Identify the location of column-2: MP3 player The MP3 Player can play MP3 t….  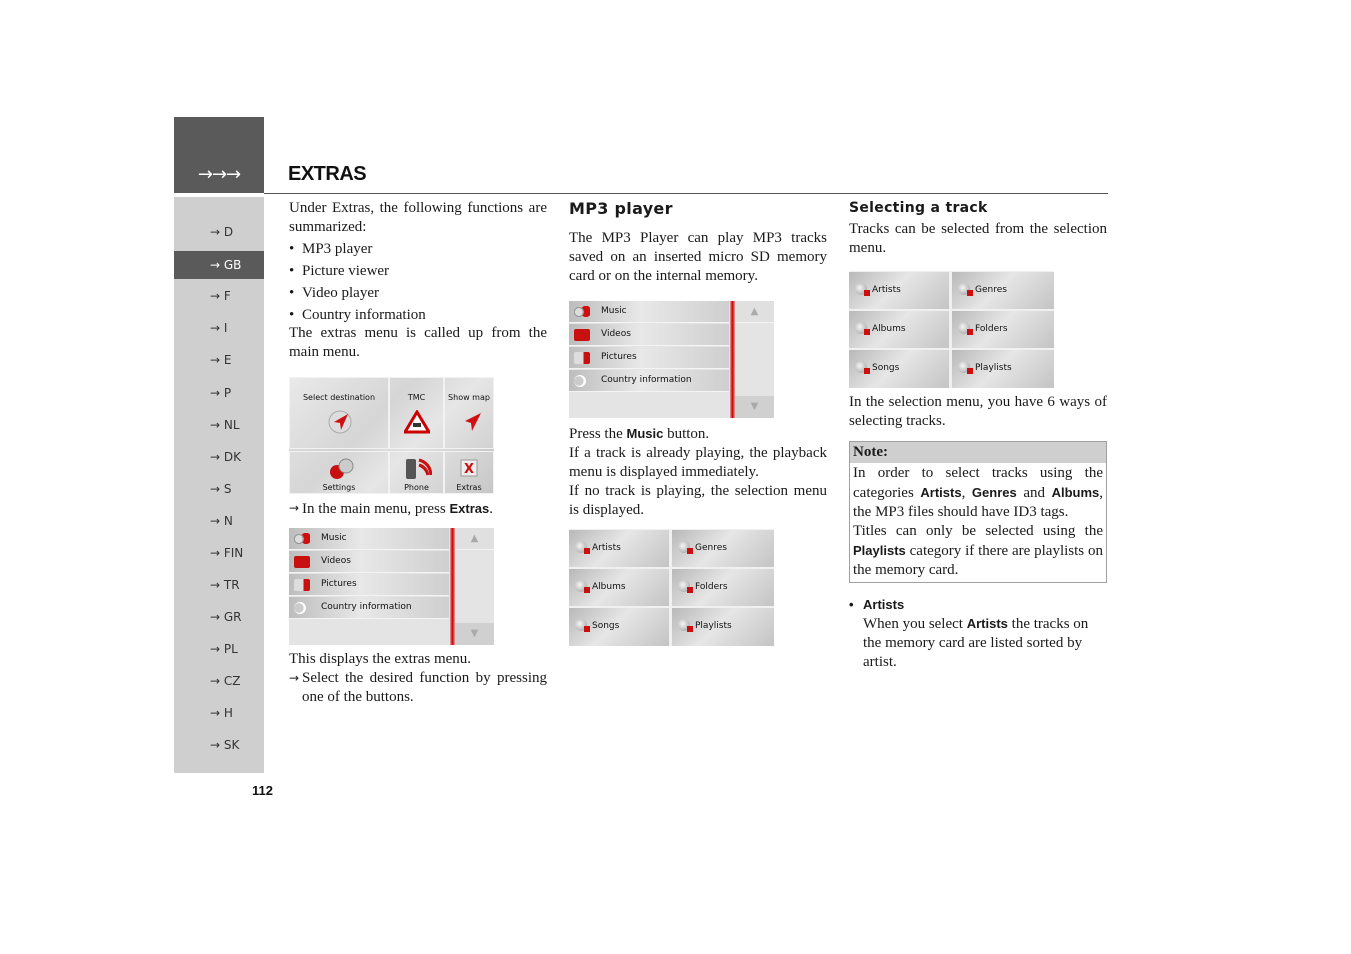
(698, 242).